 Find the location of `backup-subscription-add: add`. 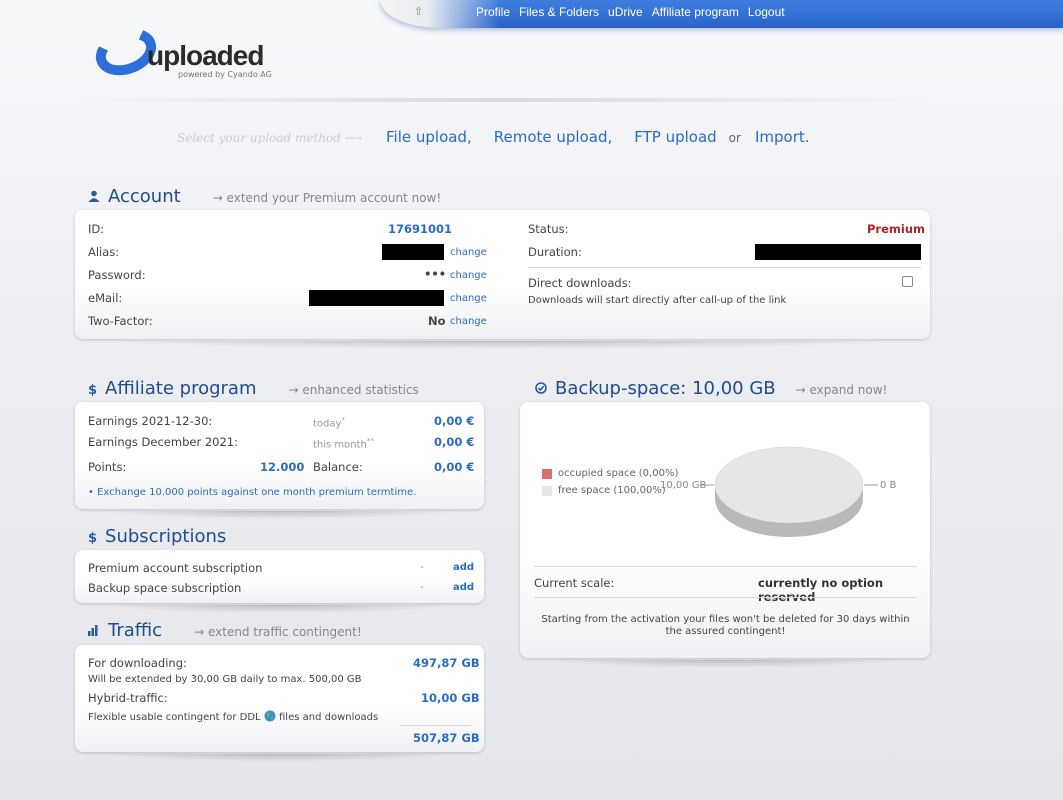

backup-subscription-add: add is located at coordinates (463, 587).